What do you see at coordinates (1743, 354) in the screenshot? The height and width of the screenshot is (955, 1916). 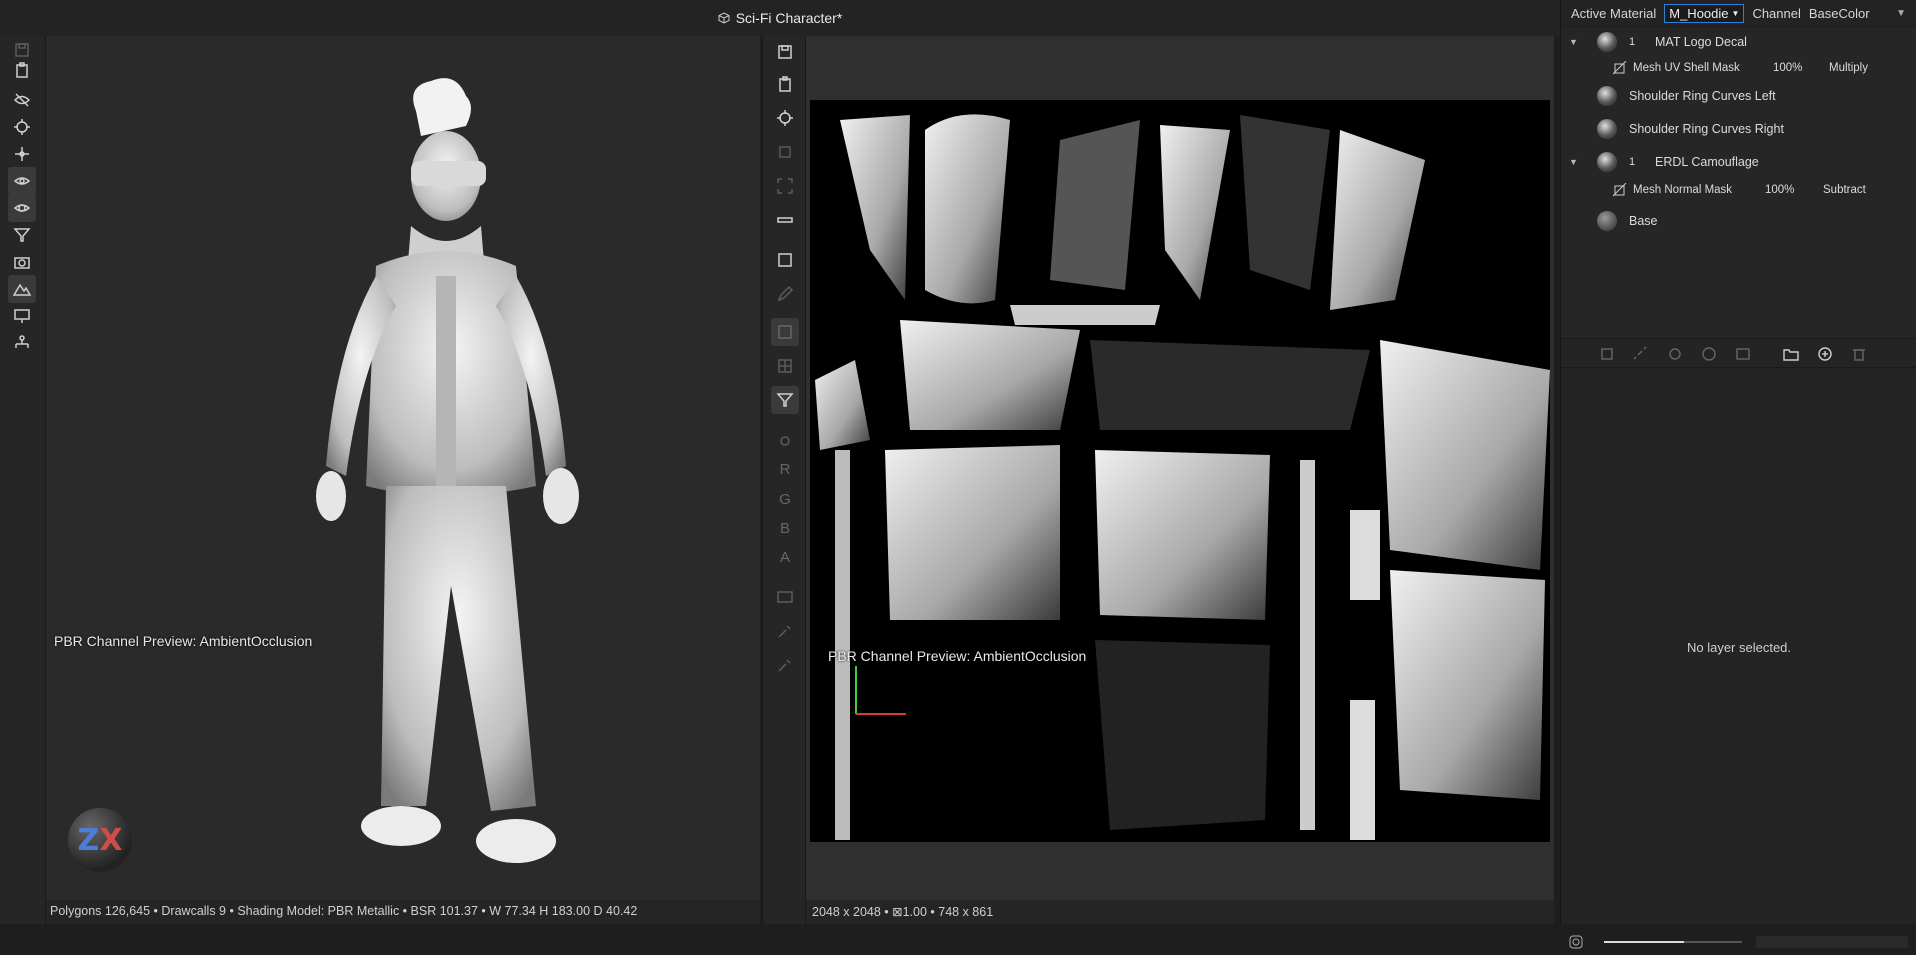 I see `image-layer-icon` at bounding box center [1743, 354].